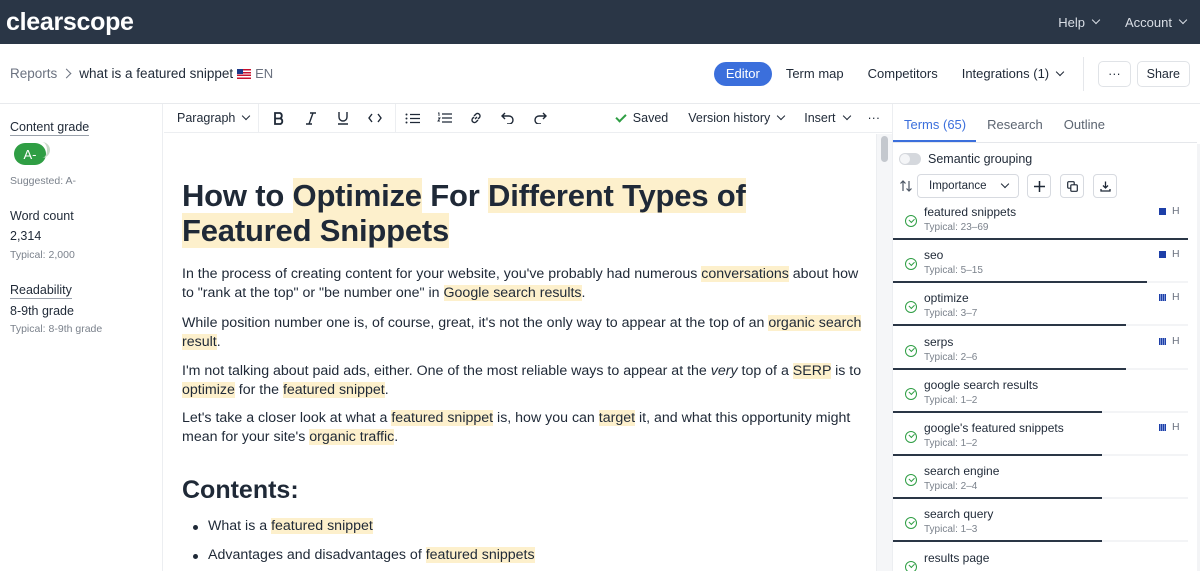  What do you see at coordinates (444, 118) in the screenshot?
I see `numbered-list-button` at bounding box center [444, 118].